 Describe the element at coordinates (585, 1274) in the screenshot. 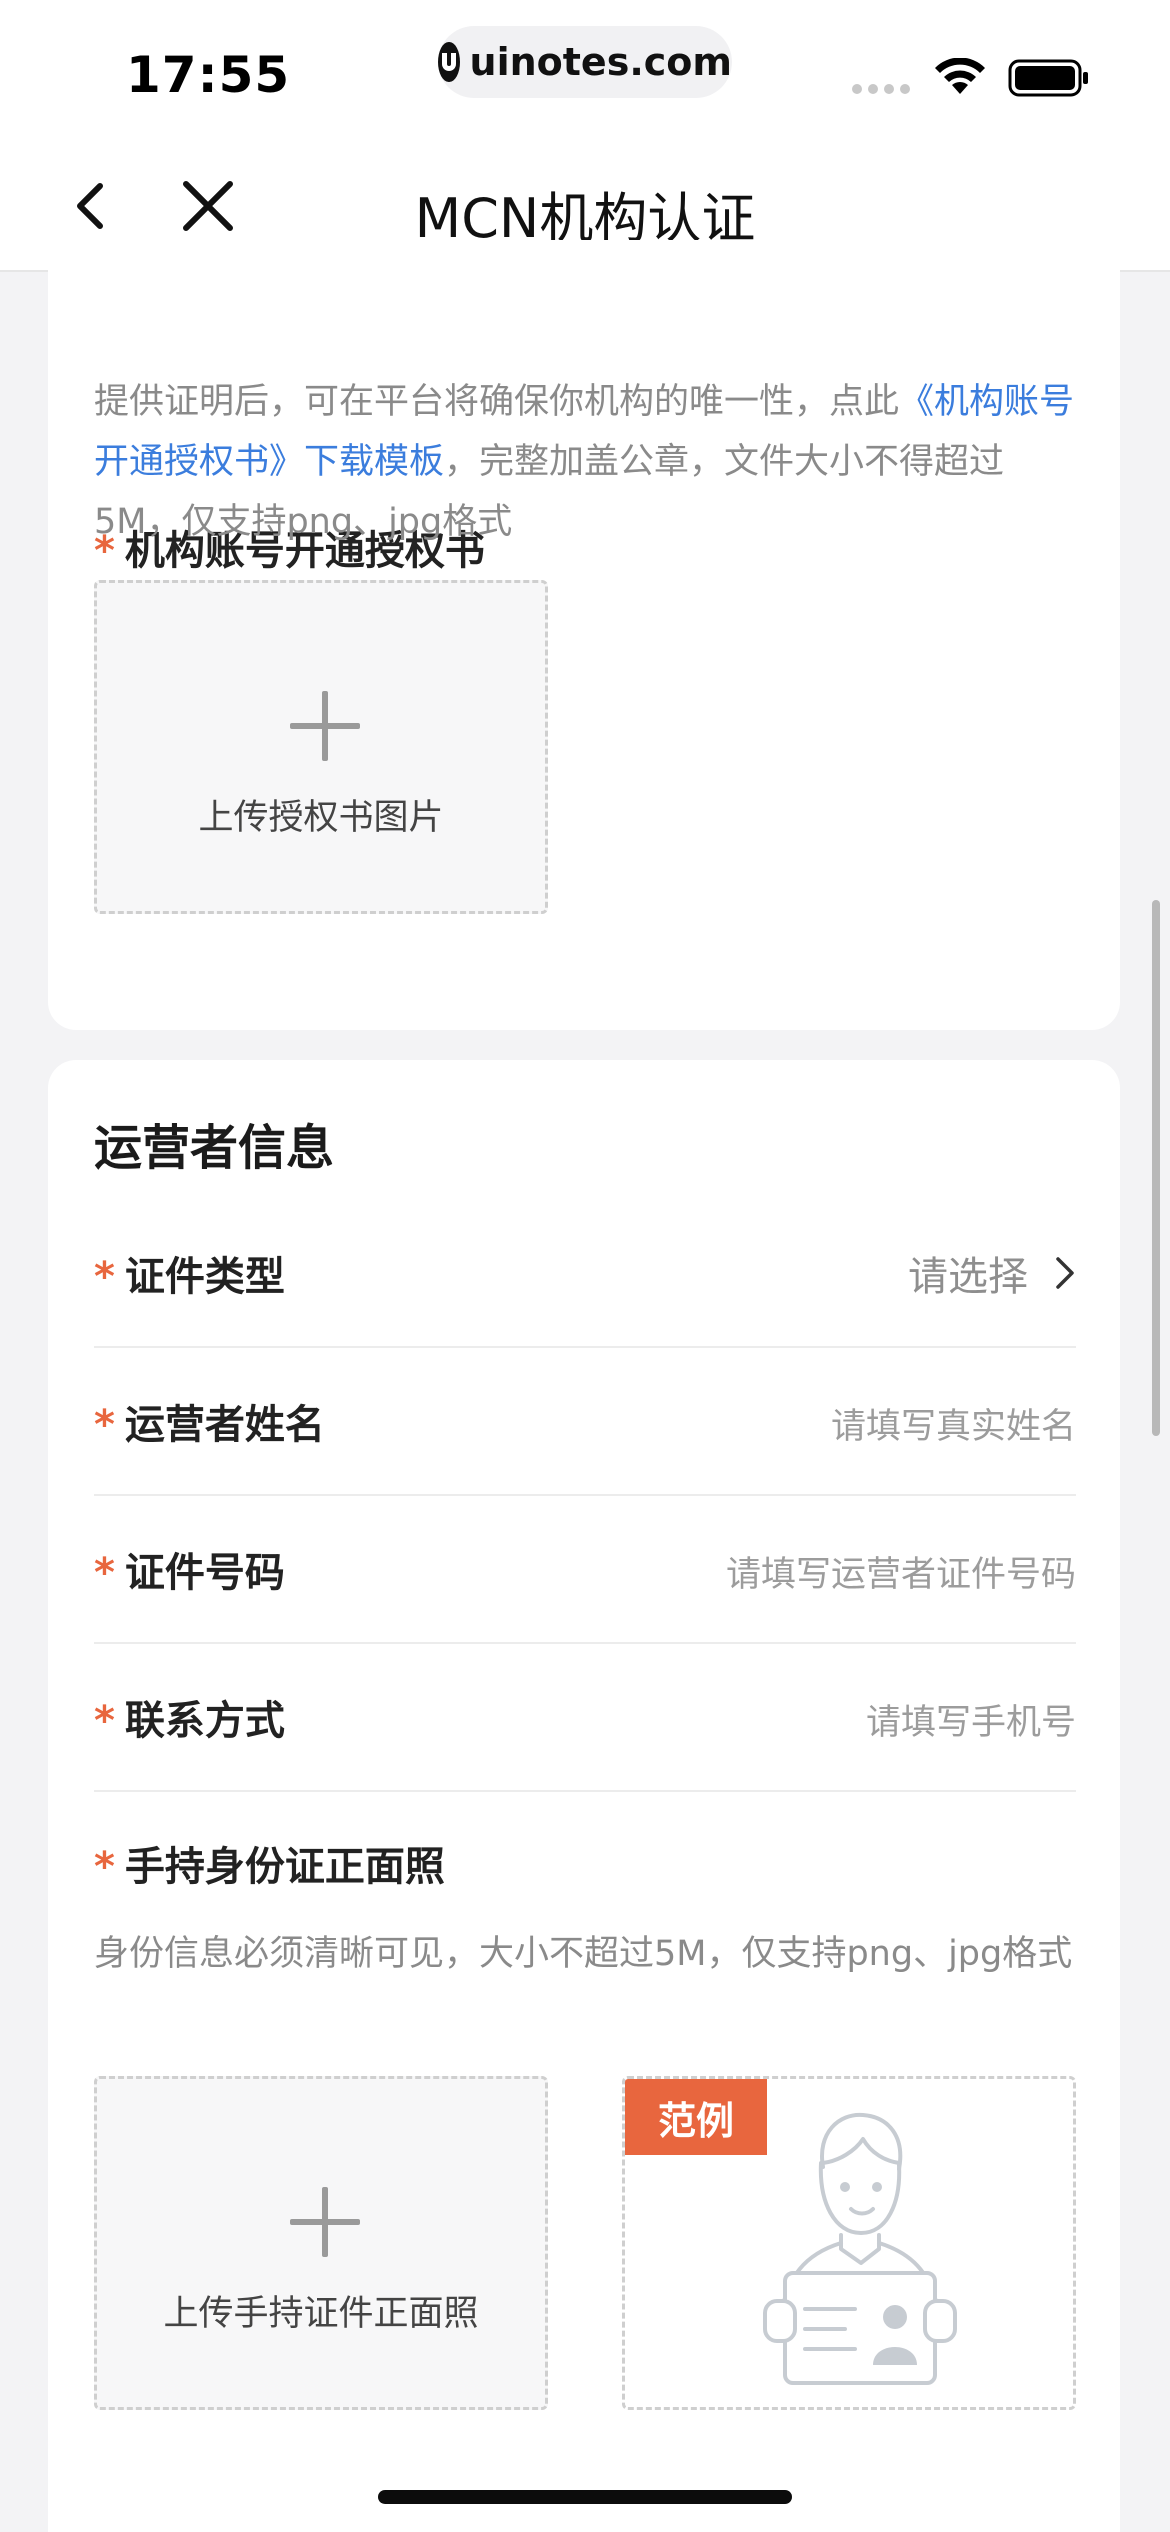

I see `id-type-row: * 证件类型 请选择` at that location.